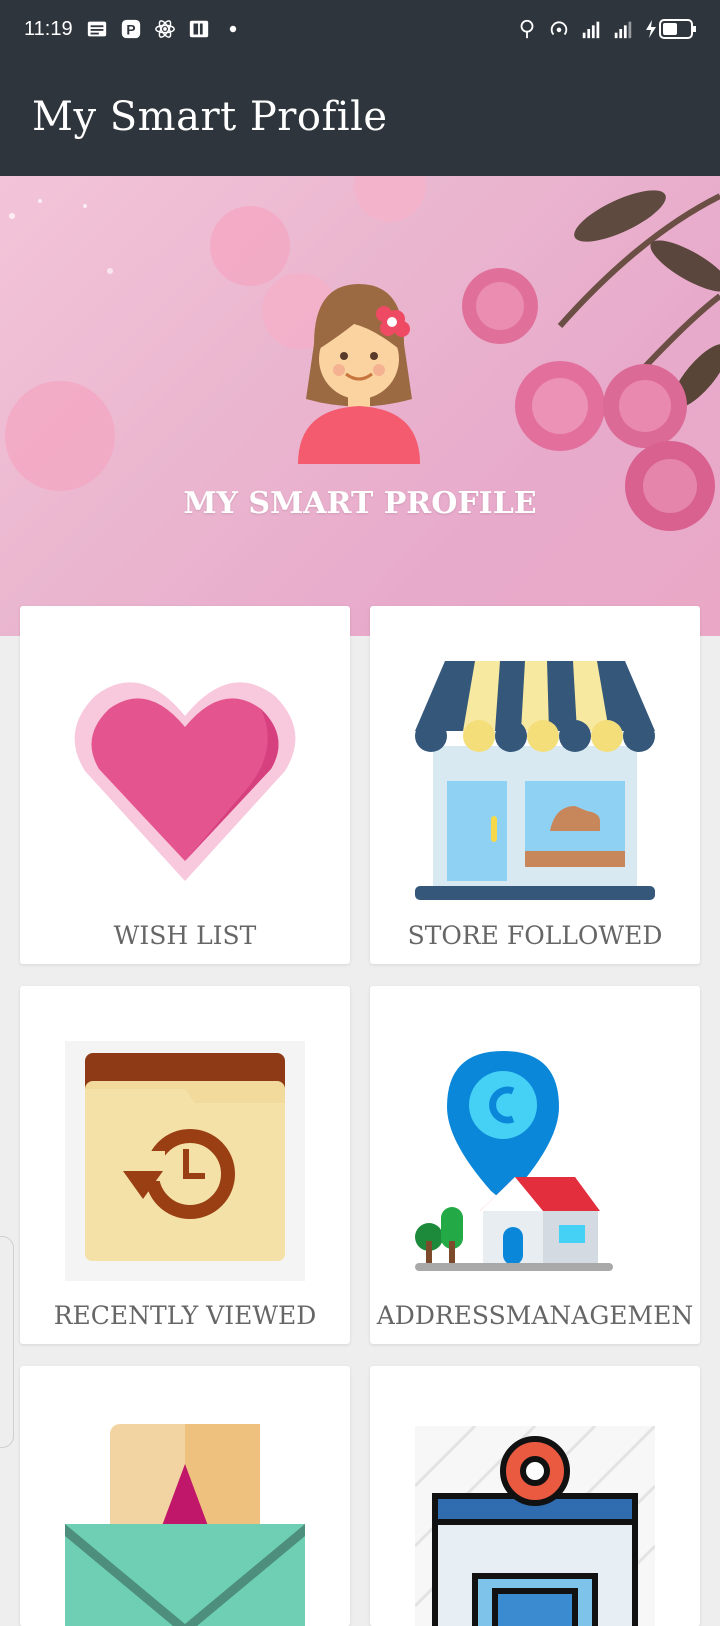 The image size is (720, 1626). Describe the element at coordinates (185, 1161) in the screenshot. I see `history-folder-icon` at that location.